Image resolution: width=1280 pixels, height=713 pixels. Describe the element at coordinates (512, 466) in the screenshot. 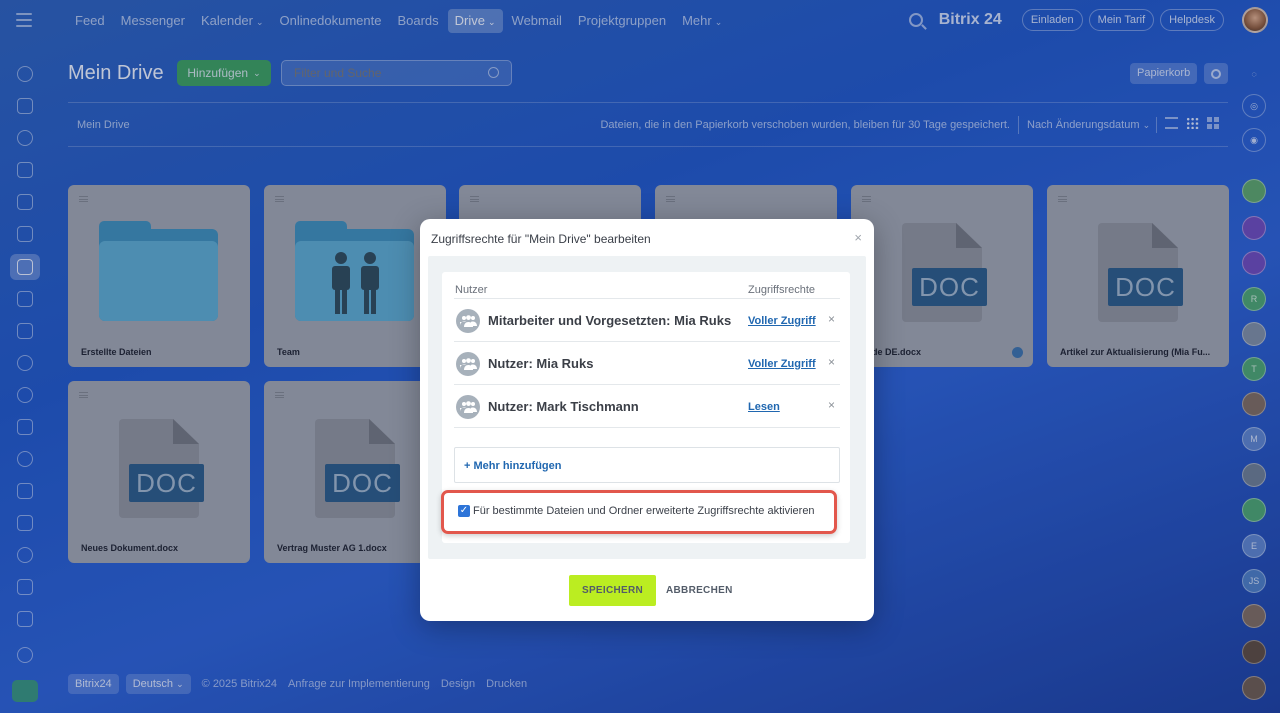

I see `add-more-link: + Mehr hinzufügen` at that location.